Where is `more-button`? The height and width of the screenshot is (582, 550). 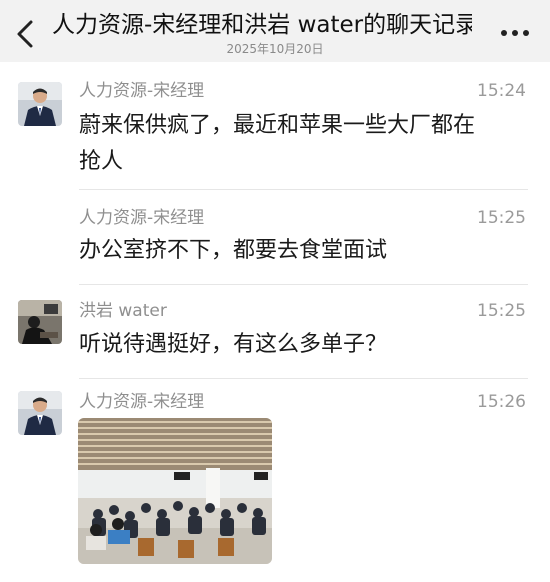
more-button is located at coordinates (515, 33).